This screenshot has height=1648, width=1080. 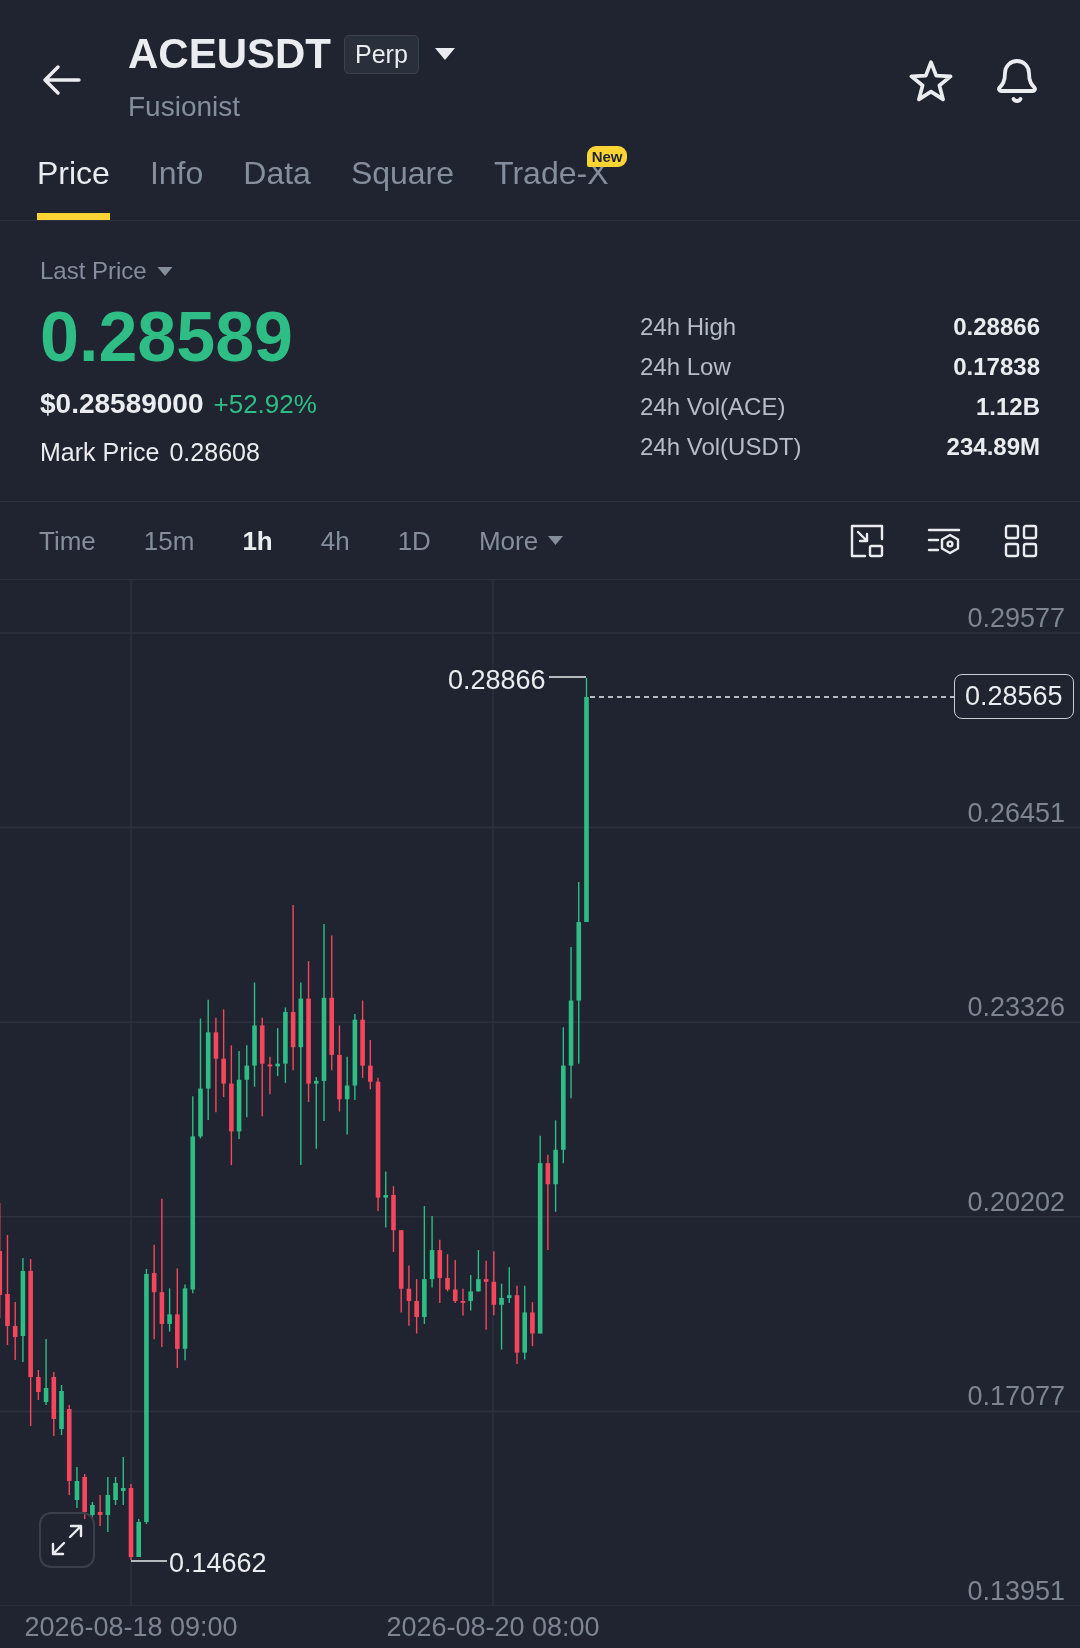 What do you see at coordinates (414, 540) in the screenshot?
I see `interval-tab: 1D` at bounding box center [414, 540].